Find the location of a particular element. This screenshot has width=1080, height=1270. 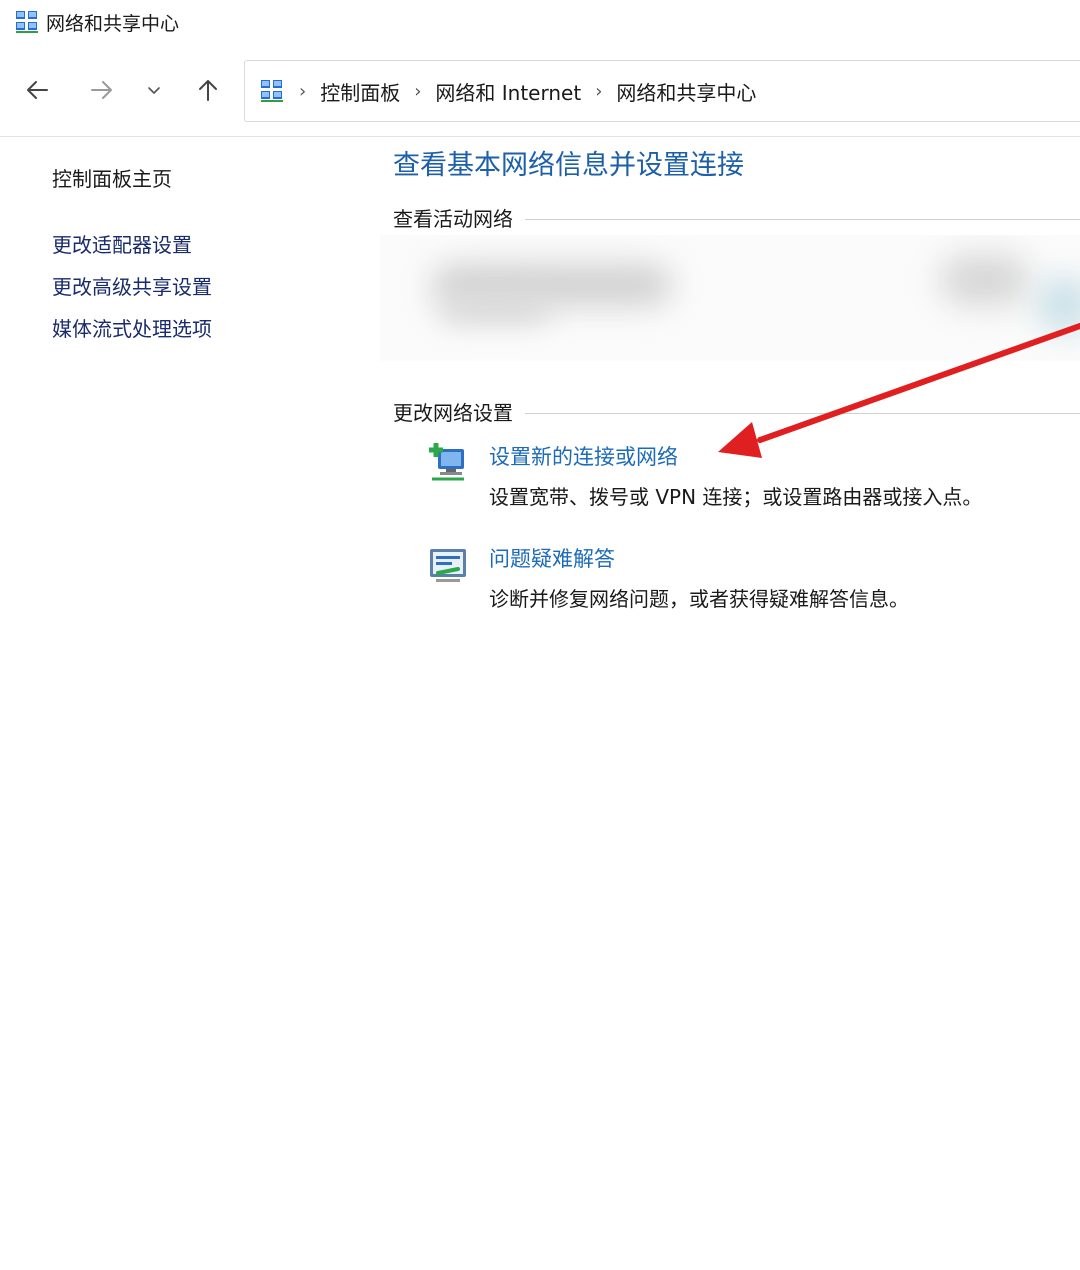

breadcrumb-control-panel: 控制面板 is located at coordinates (360, 91).